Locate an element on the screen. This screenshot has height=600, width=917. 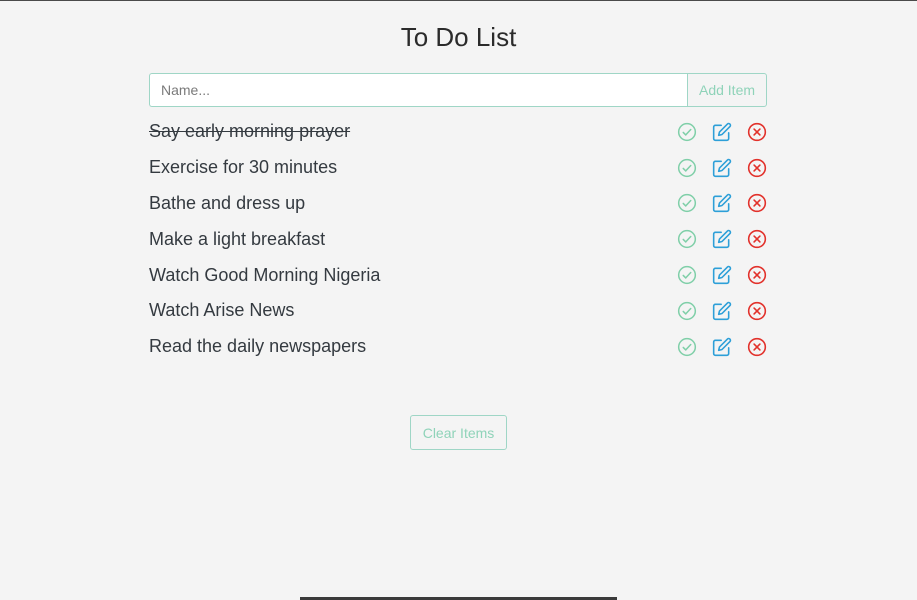
todo-item-text: Say early morning prayer is located at coordinates (250, 131).